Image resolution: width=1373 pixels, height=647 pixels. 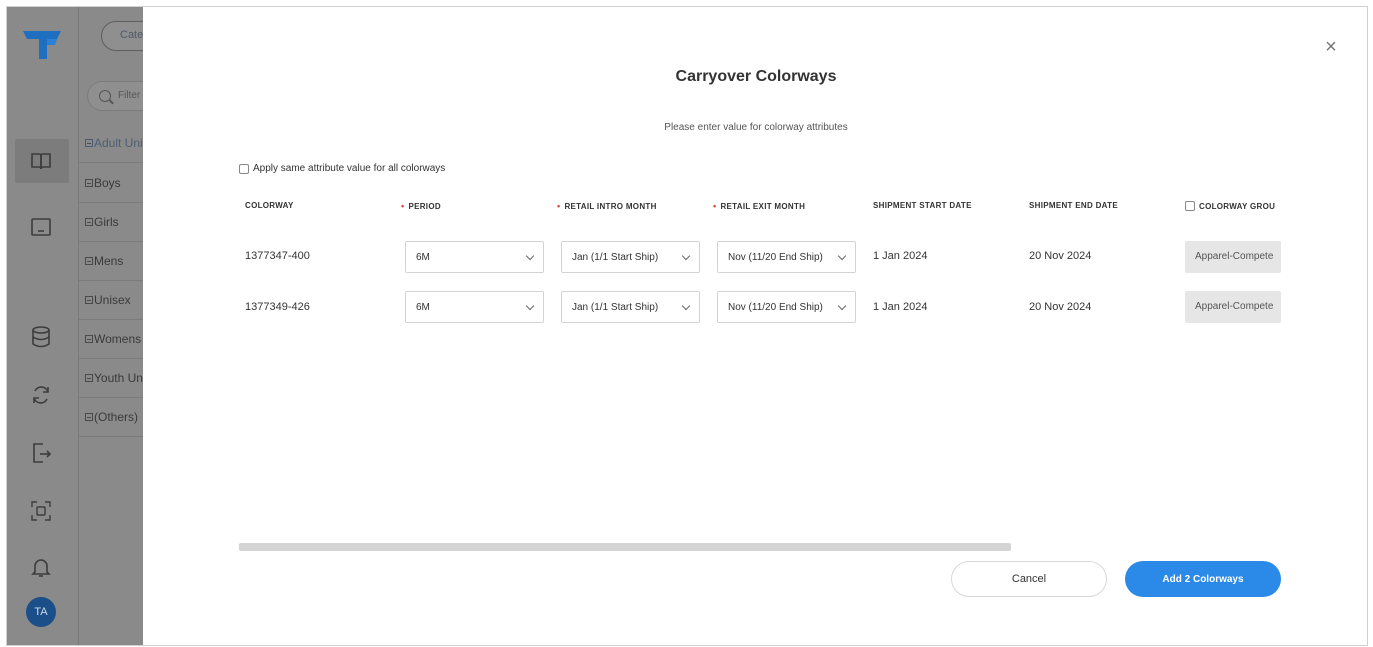 What do you see at coordinates (107, 183) in the screenshot?
I see `tree-item-label: Boys` at bounding box center [107, 183].